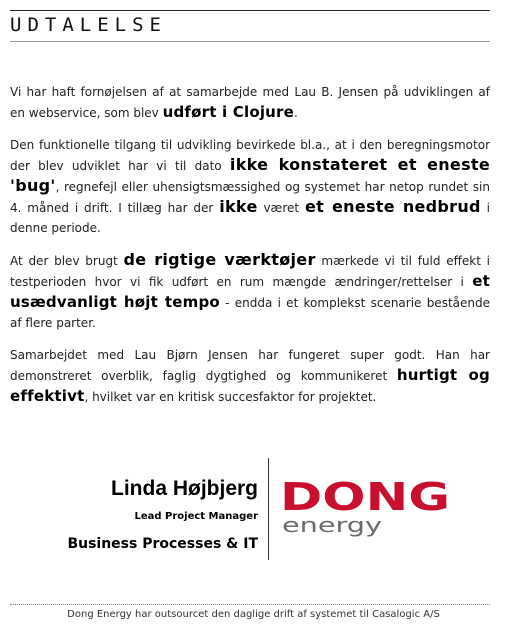 The image size is (507, 625). What do you see at coordinates (196, 516) in the screenshot?
I see `signatory-role: Lead Project Manager` at bounding box center [196, 516].